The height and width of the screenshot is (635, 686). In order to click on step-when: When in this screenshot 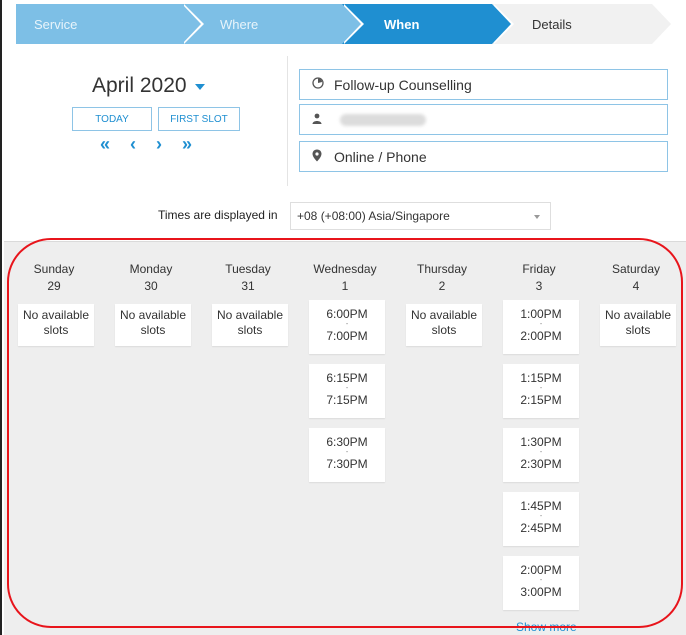, I will do `click(428, 24)`.